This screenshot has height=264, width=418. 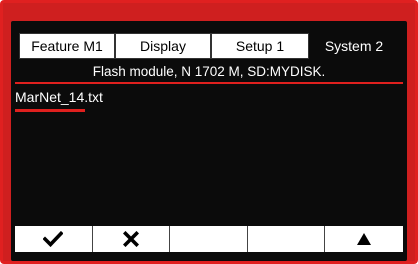 What do you see at coordinates (354, 46) in the screenshot?
I see `tab-system-2: System 2` at bounding box center [354, 46].